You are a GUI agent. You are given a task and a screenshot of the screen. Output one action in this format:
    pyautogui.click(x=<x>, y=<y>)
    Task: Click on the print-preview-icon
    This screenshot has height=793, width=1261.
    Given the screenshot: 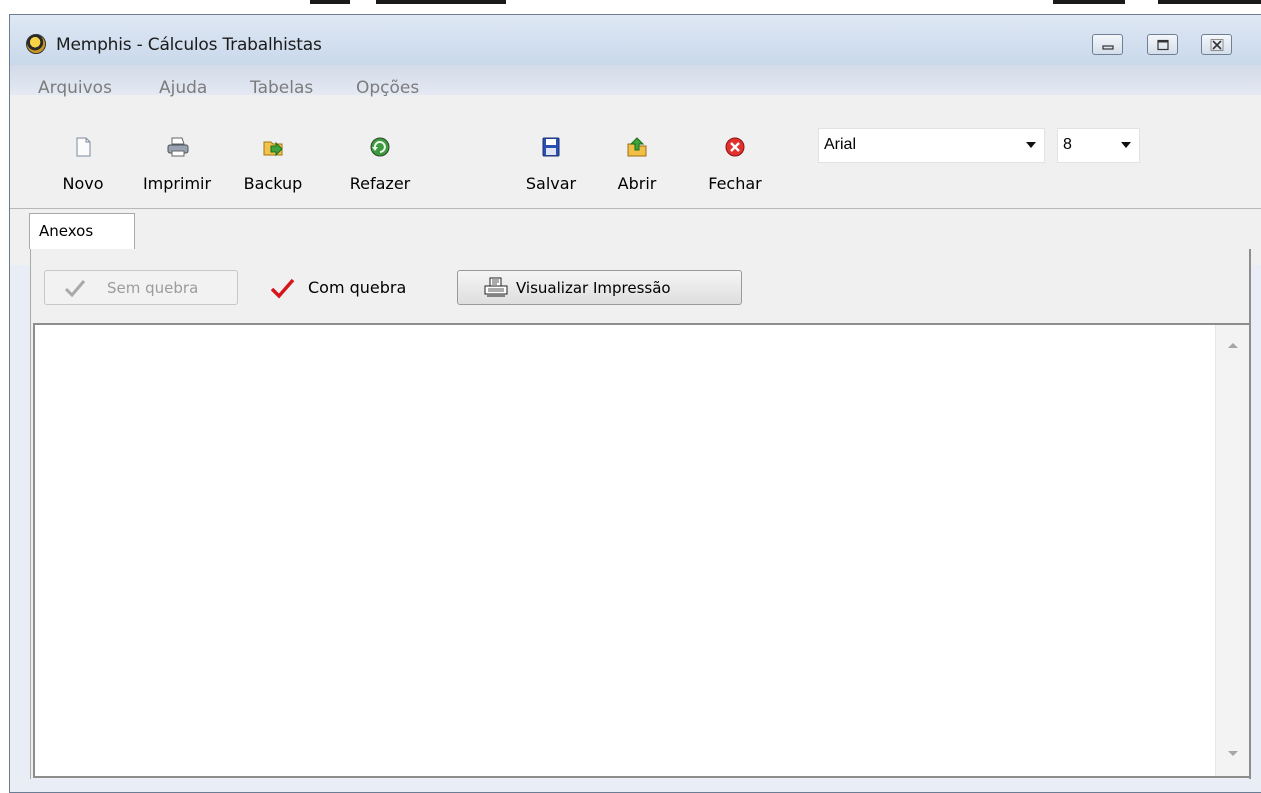 What is the action you would take?
    pyautogui.click(x=496, y=287)
    